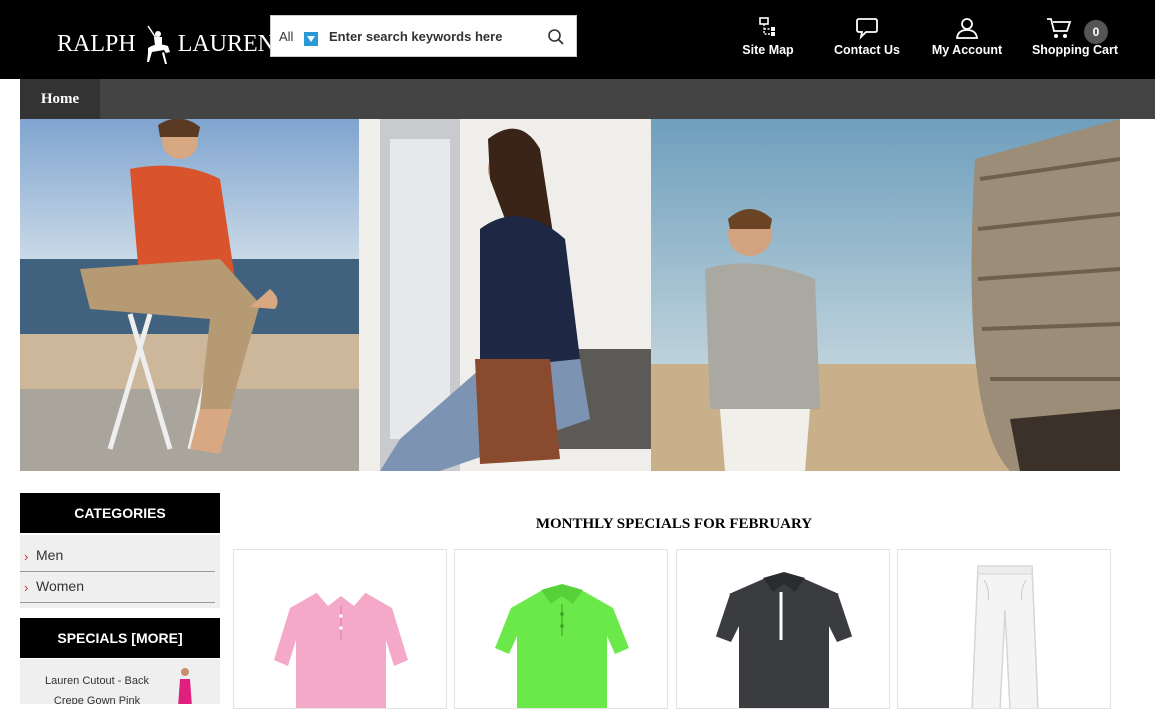 Image resolution: width=1155 pixels, height=709 pixels. What do you see at coordinates (967, 28) in the screenshot?
I see `user-icon` at bounding box center [967, 28].